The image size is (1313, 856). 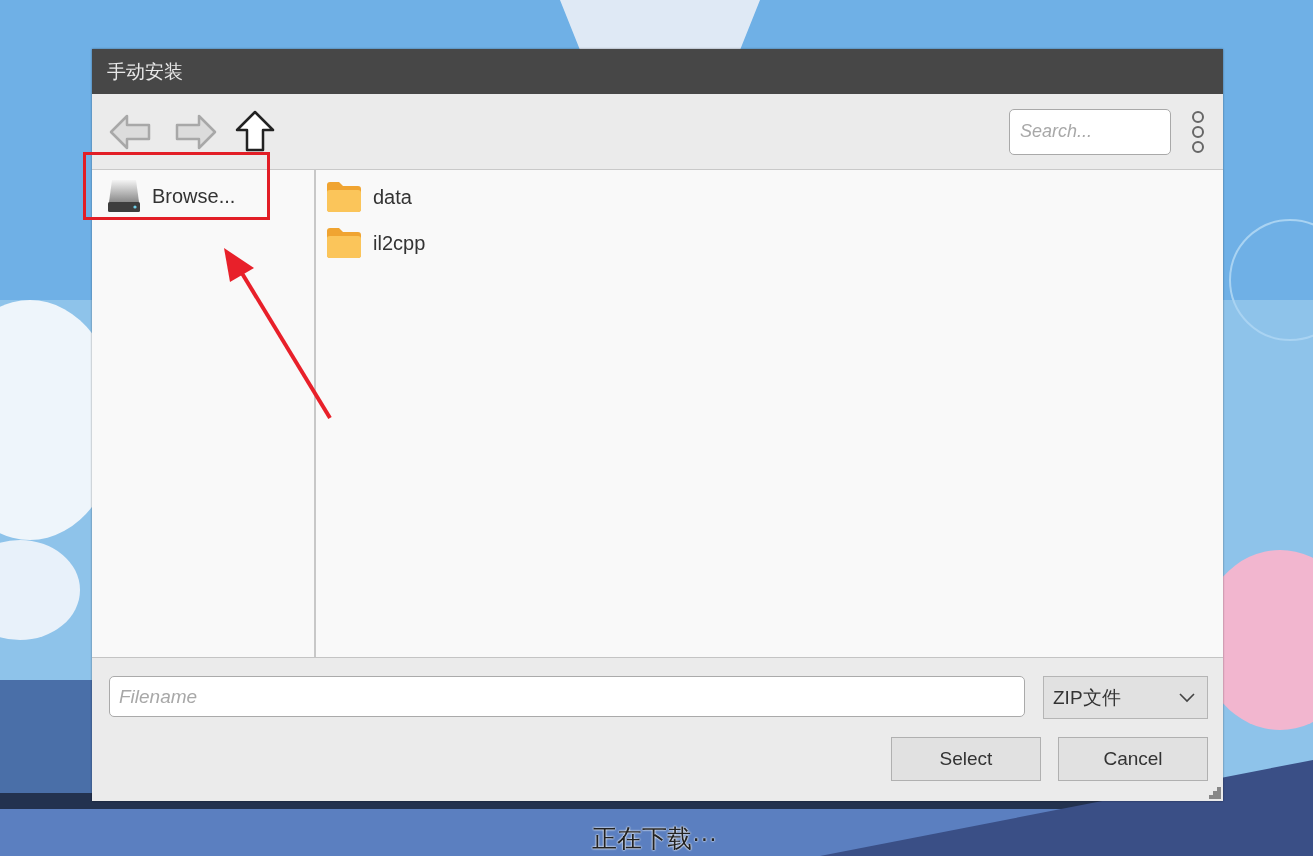 I want to click on up-arrow-icon, so click(x=255, y=130).